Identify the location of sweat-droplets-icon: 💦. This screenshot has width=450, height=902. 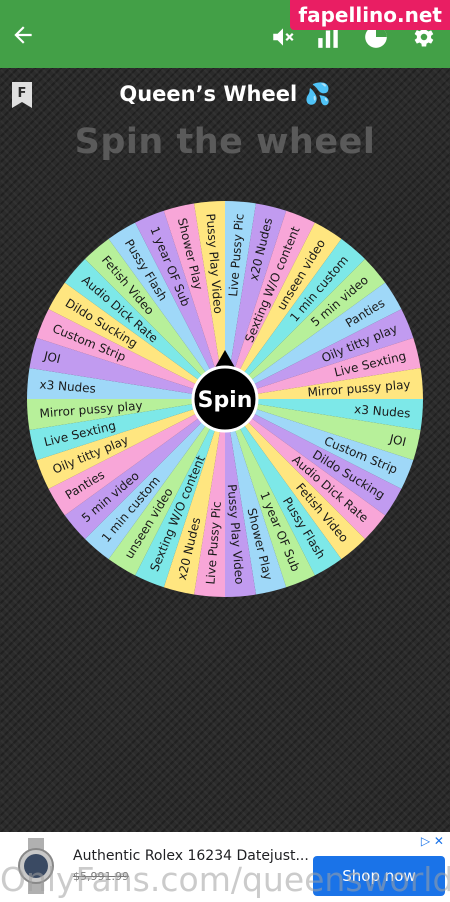
(317, 94).